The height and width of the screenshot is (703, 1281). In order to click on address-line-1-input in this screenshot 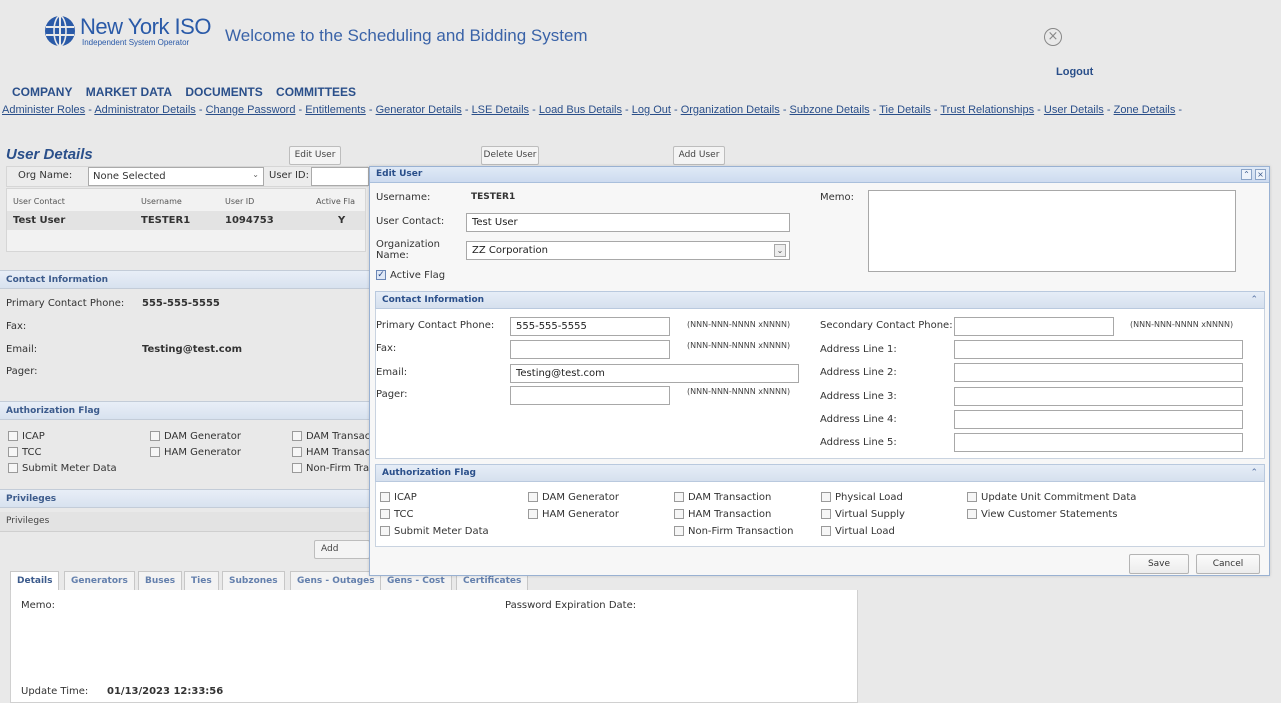, I will do `click(1098, 349)`.